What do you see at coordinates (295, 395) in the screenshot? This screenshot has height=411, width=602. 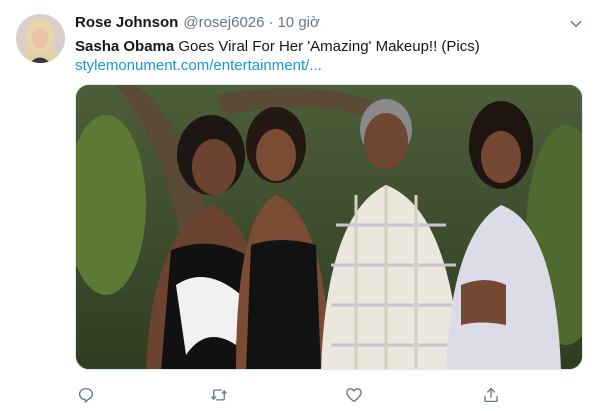 I see `tweet-actions` at bounding box center [295, 395].